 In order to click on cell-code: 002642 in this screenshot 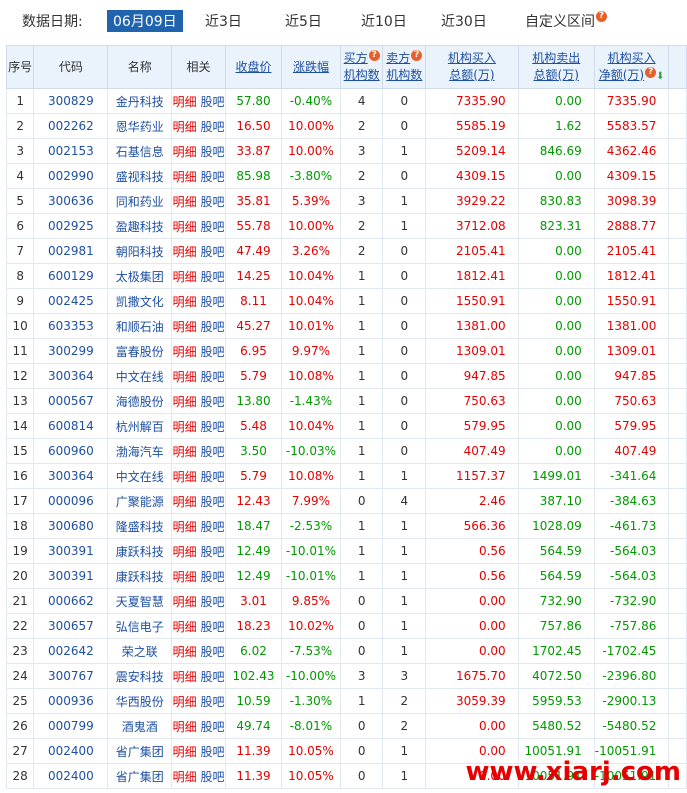, I will do `click(71, 651)`.